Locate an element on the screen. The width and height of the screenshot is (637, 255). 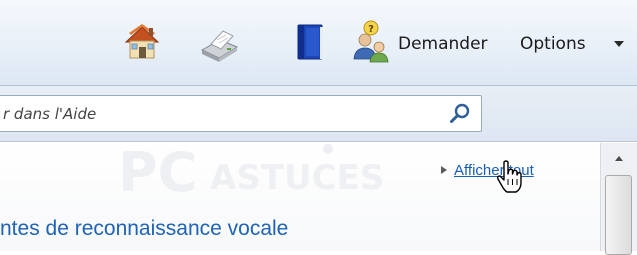
chevron-up-icon is located at coordinates (618, 158).